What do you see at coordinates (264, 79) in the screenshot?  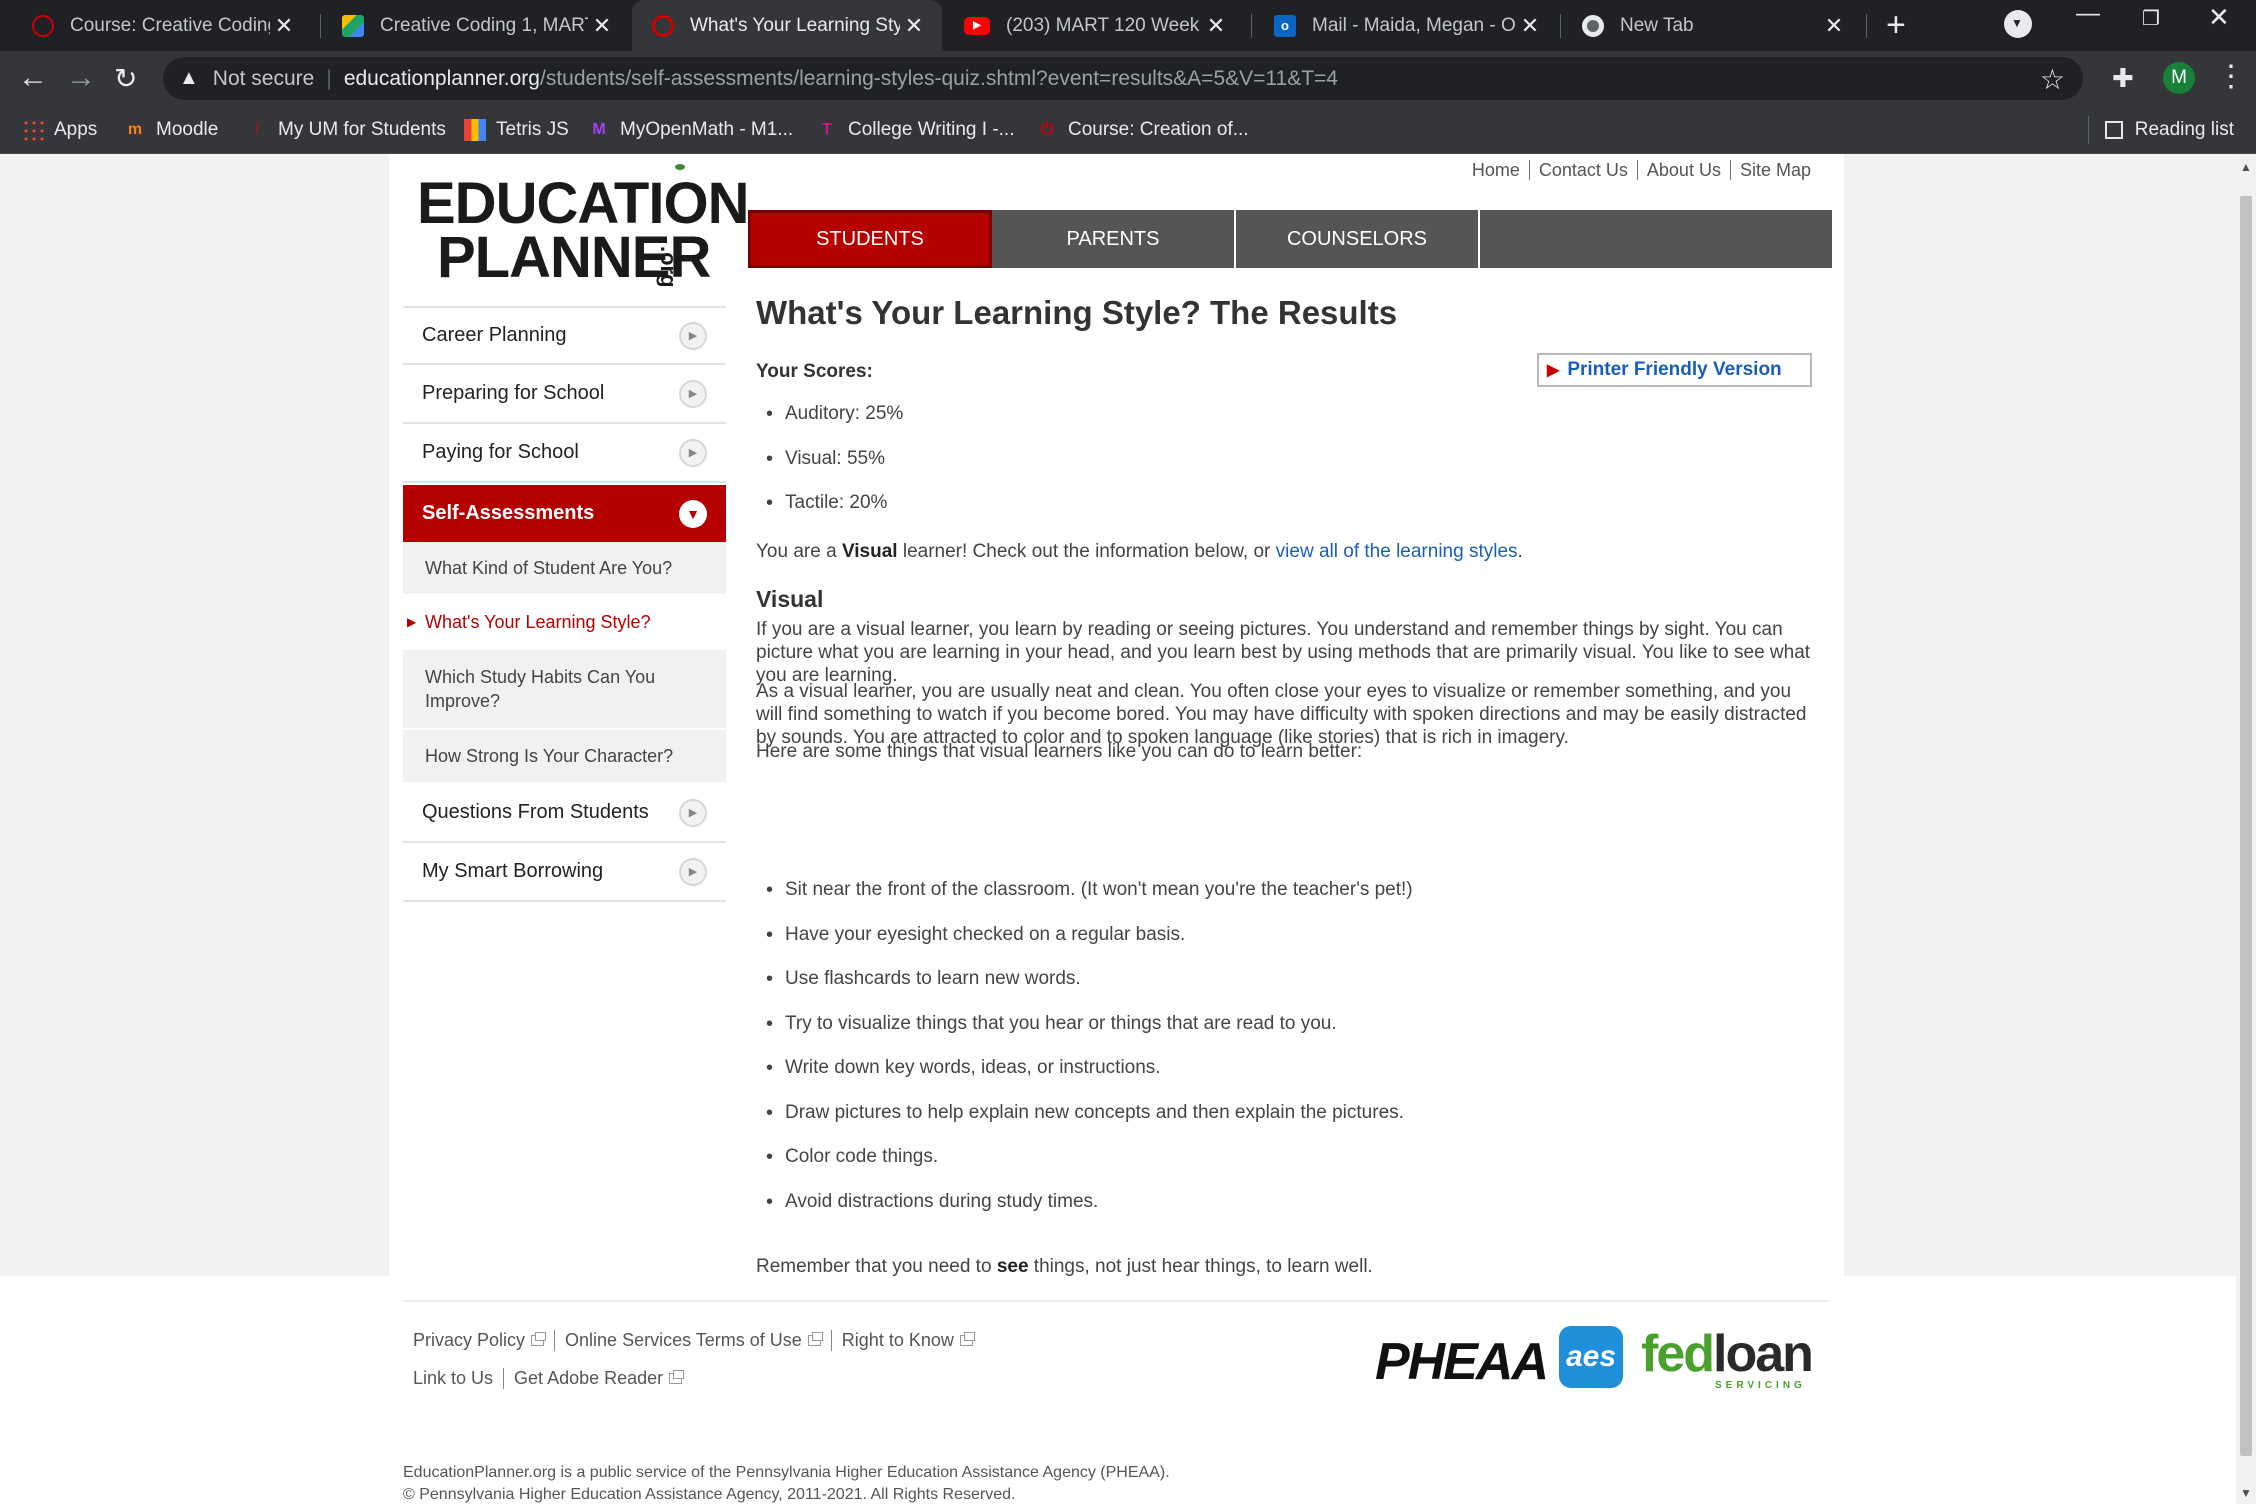 I see `security-label: Not secure` at bounding box center [264, 79].